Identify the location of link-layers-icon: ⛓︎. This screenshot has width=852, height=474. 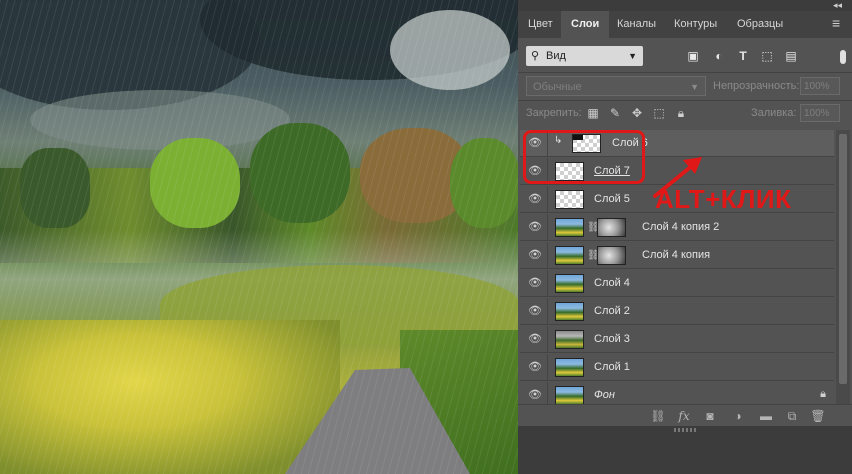
(658, 416).